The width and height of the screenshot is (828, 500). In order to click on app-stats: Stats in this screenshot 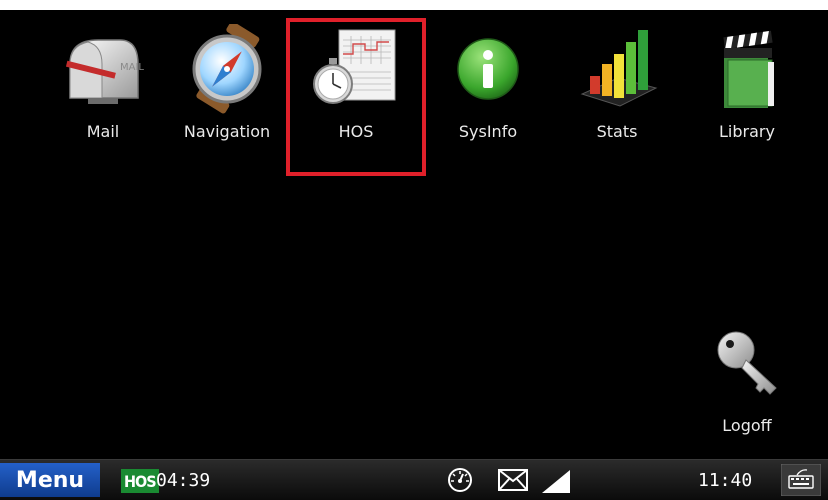, I will do `click(617, 85)`.